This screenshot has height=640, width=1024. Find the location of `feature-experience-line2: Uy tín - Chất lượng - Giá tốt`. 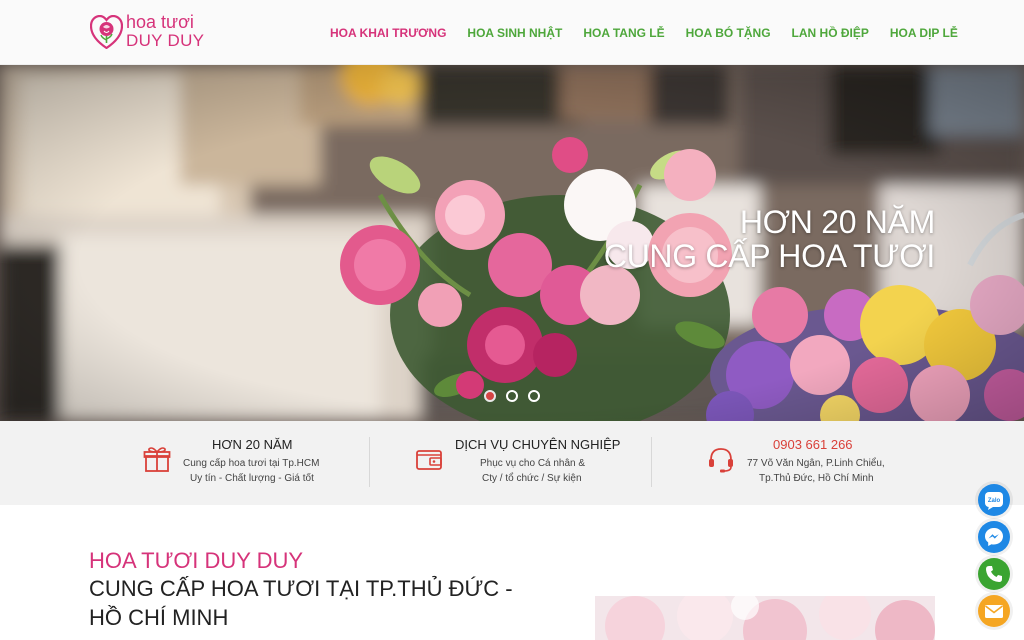

feature-experience-line2: Uy tín - Chất lượng - Giá tốt is located at coordinates (252, 478).